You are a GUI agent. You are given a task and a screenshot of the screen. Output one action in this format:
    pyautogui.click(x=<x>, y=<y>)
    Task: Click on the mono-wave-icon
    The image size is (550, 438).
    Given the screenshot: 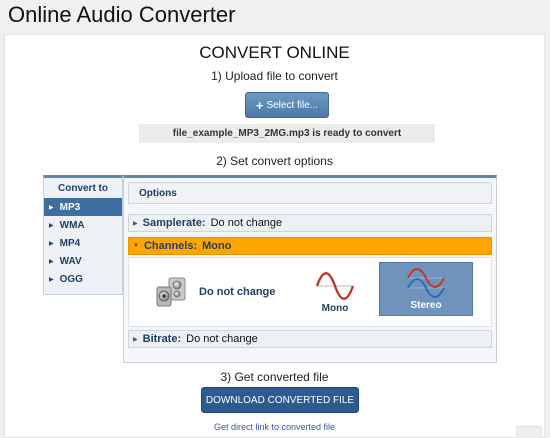 What is the action you would take?
    pyautogui.click(x=335, y=285)
    